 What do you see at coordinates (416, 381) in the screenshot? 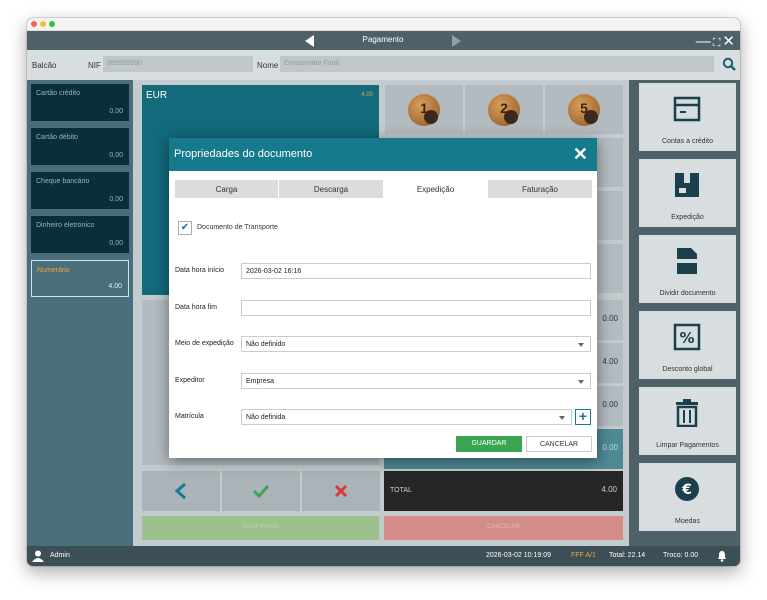
I see `expeditor-select: Empresa` at bounding box center [416, 381].